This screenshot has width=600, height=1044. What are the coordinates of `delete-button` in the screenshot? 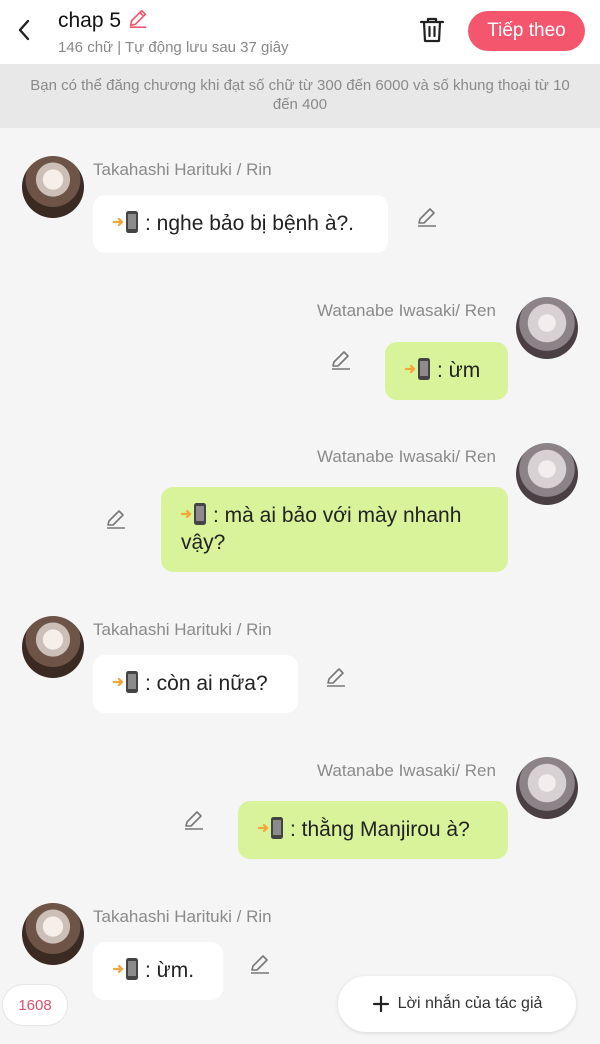 It's located at (432, 30).